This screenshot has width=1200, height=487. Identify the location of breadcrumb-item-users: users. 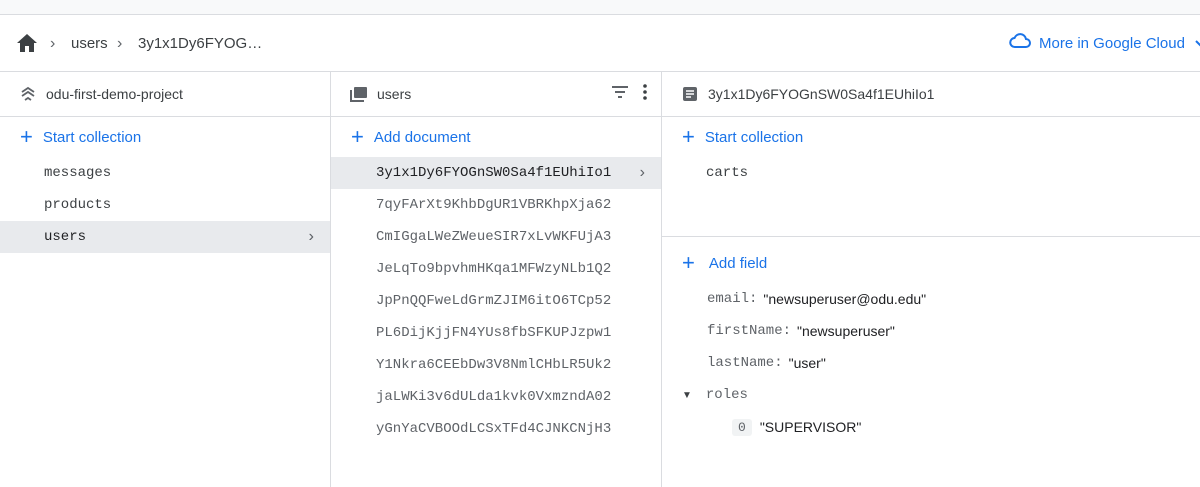
(89, 43).